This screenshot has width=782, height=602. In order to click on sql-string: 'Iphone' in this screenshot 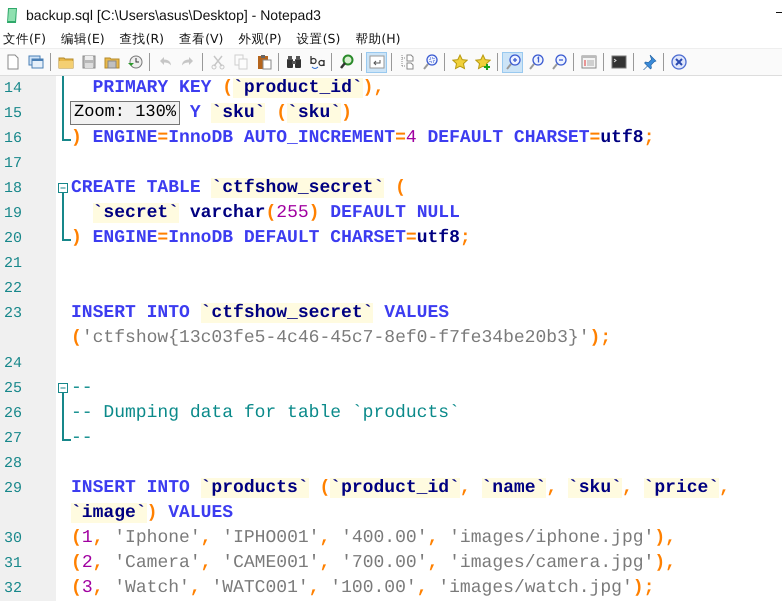, I will do `click(157, 538)`.